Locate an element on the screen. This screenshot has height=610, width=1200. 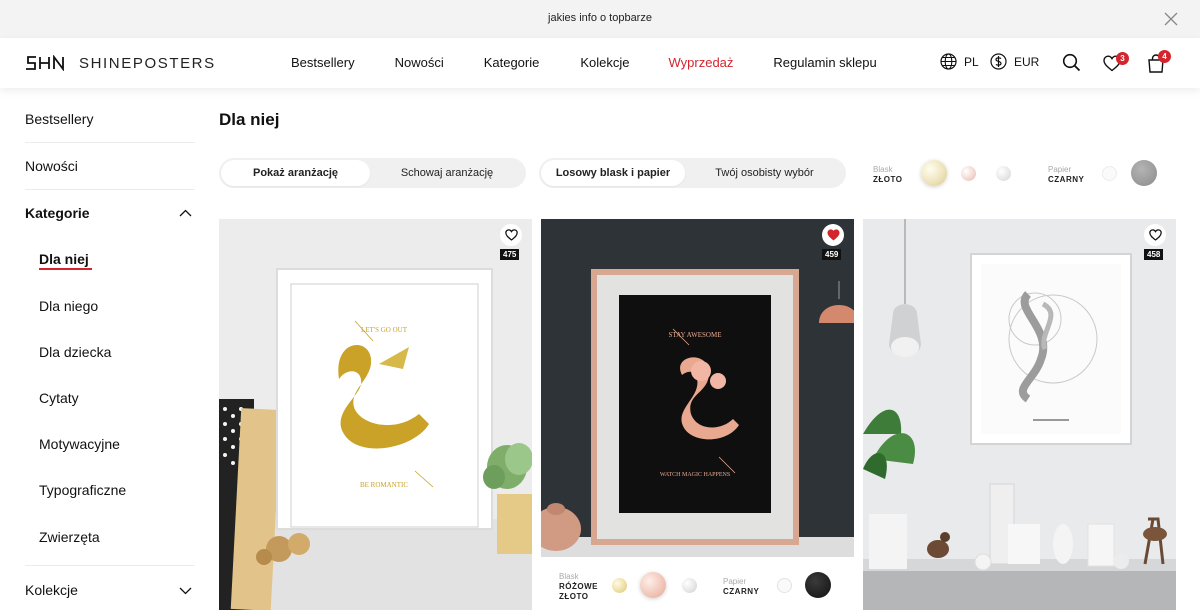
favorites-count: 458 is located at coordinates (1154, 254).